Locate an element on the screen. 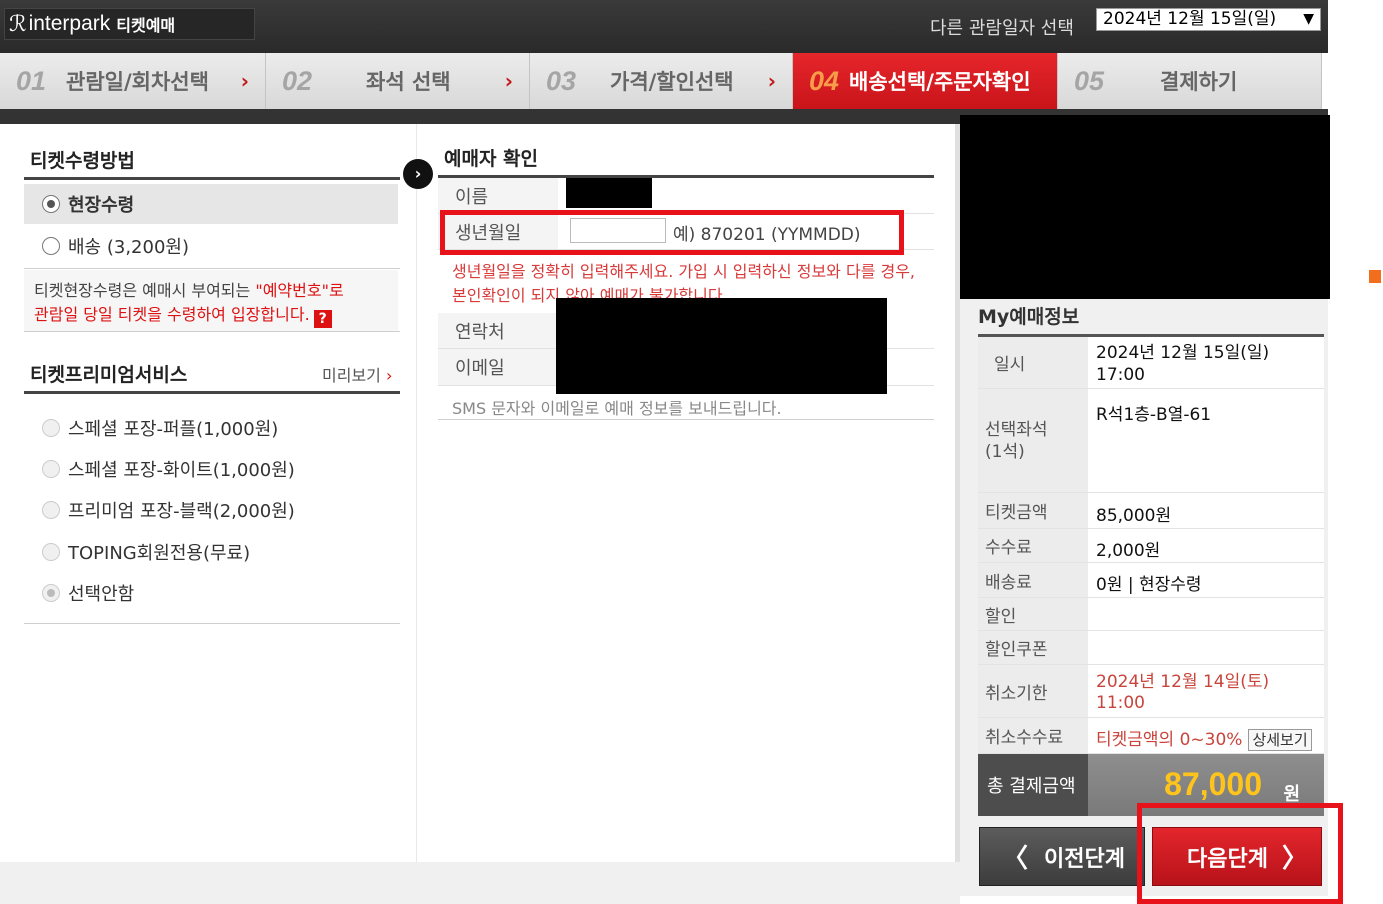  date-select-value: 2024년 12월 15일(일) is located at coordinates (1190, 19).